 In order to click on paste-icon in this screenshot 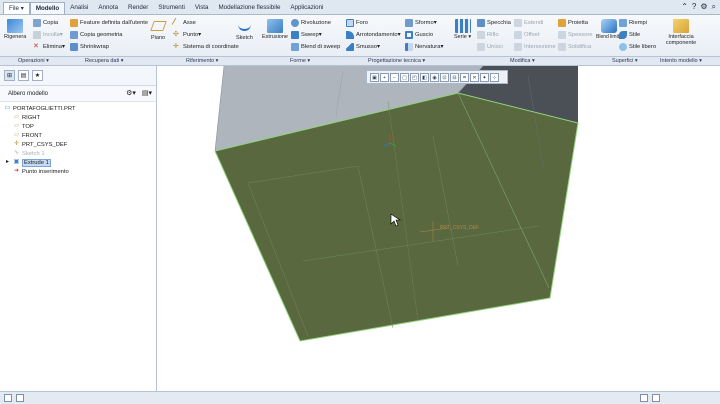, I will do `click(37, 35)`.